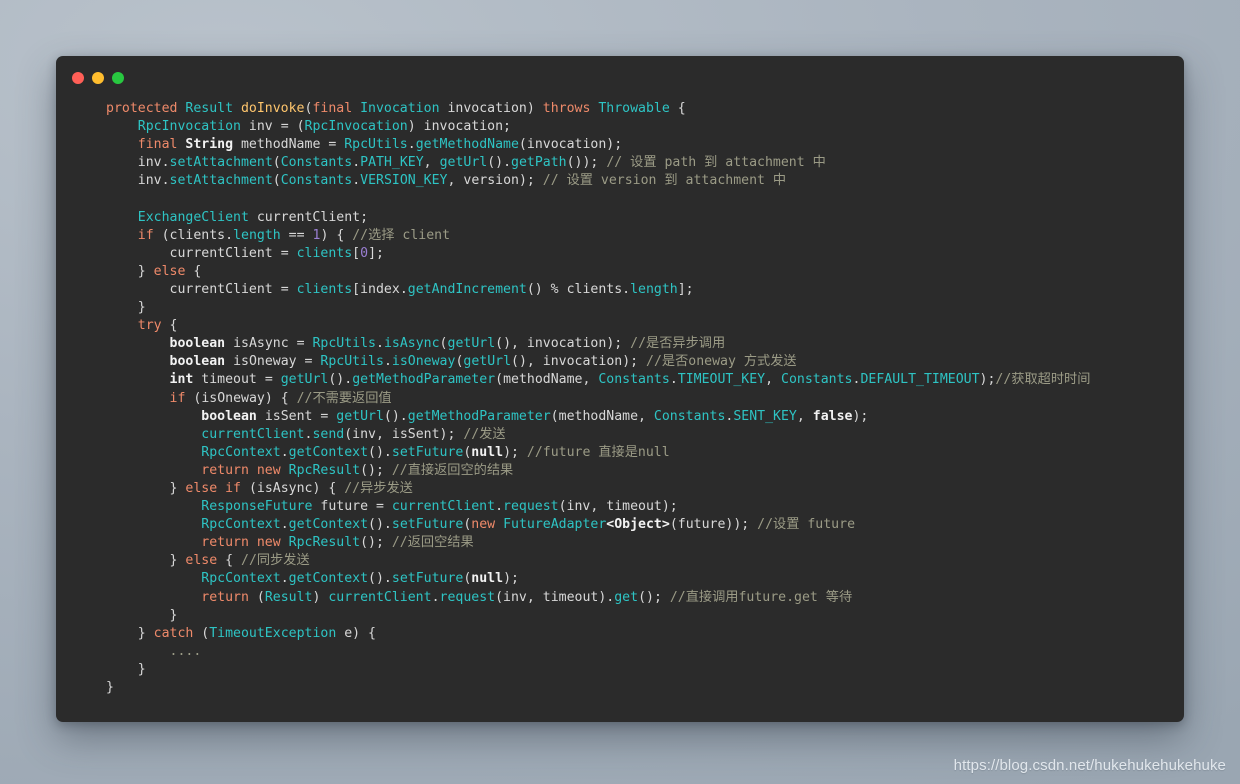 This screenshot has height=784, width=1240. Describe the element at coordinates (404, 108) in the screenshot. I see `code-token: Invocation` at that location.